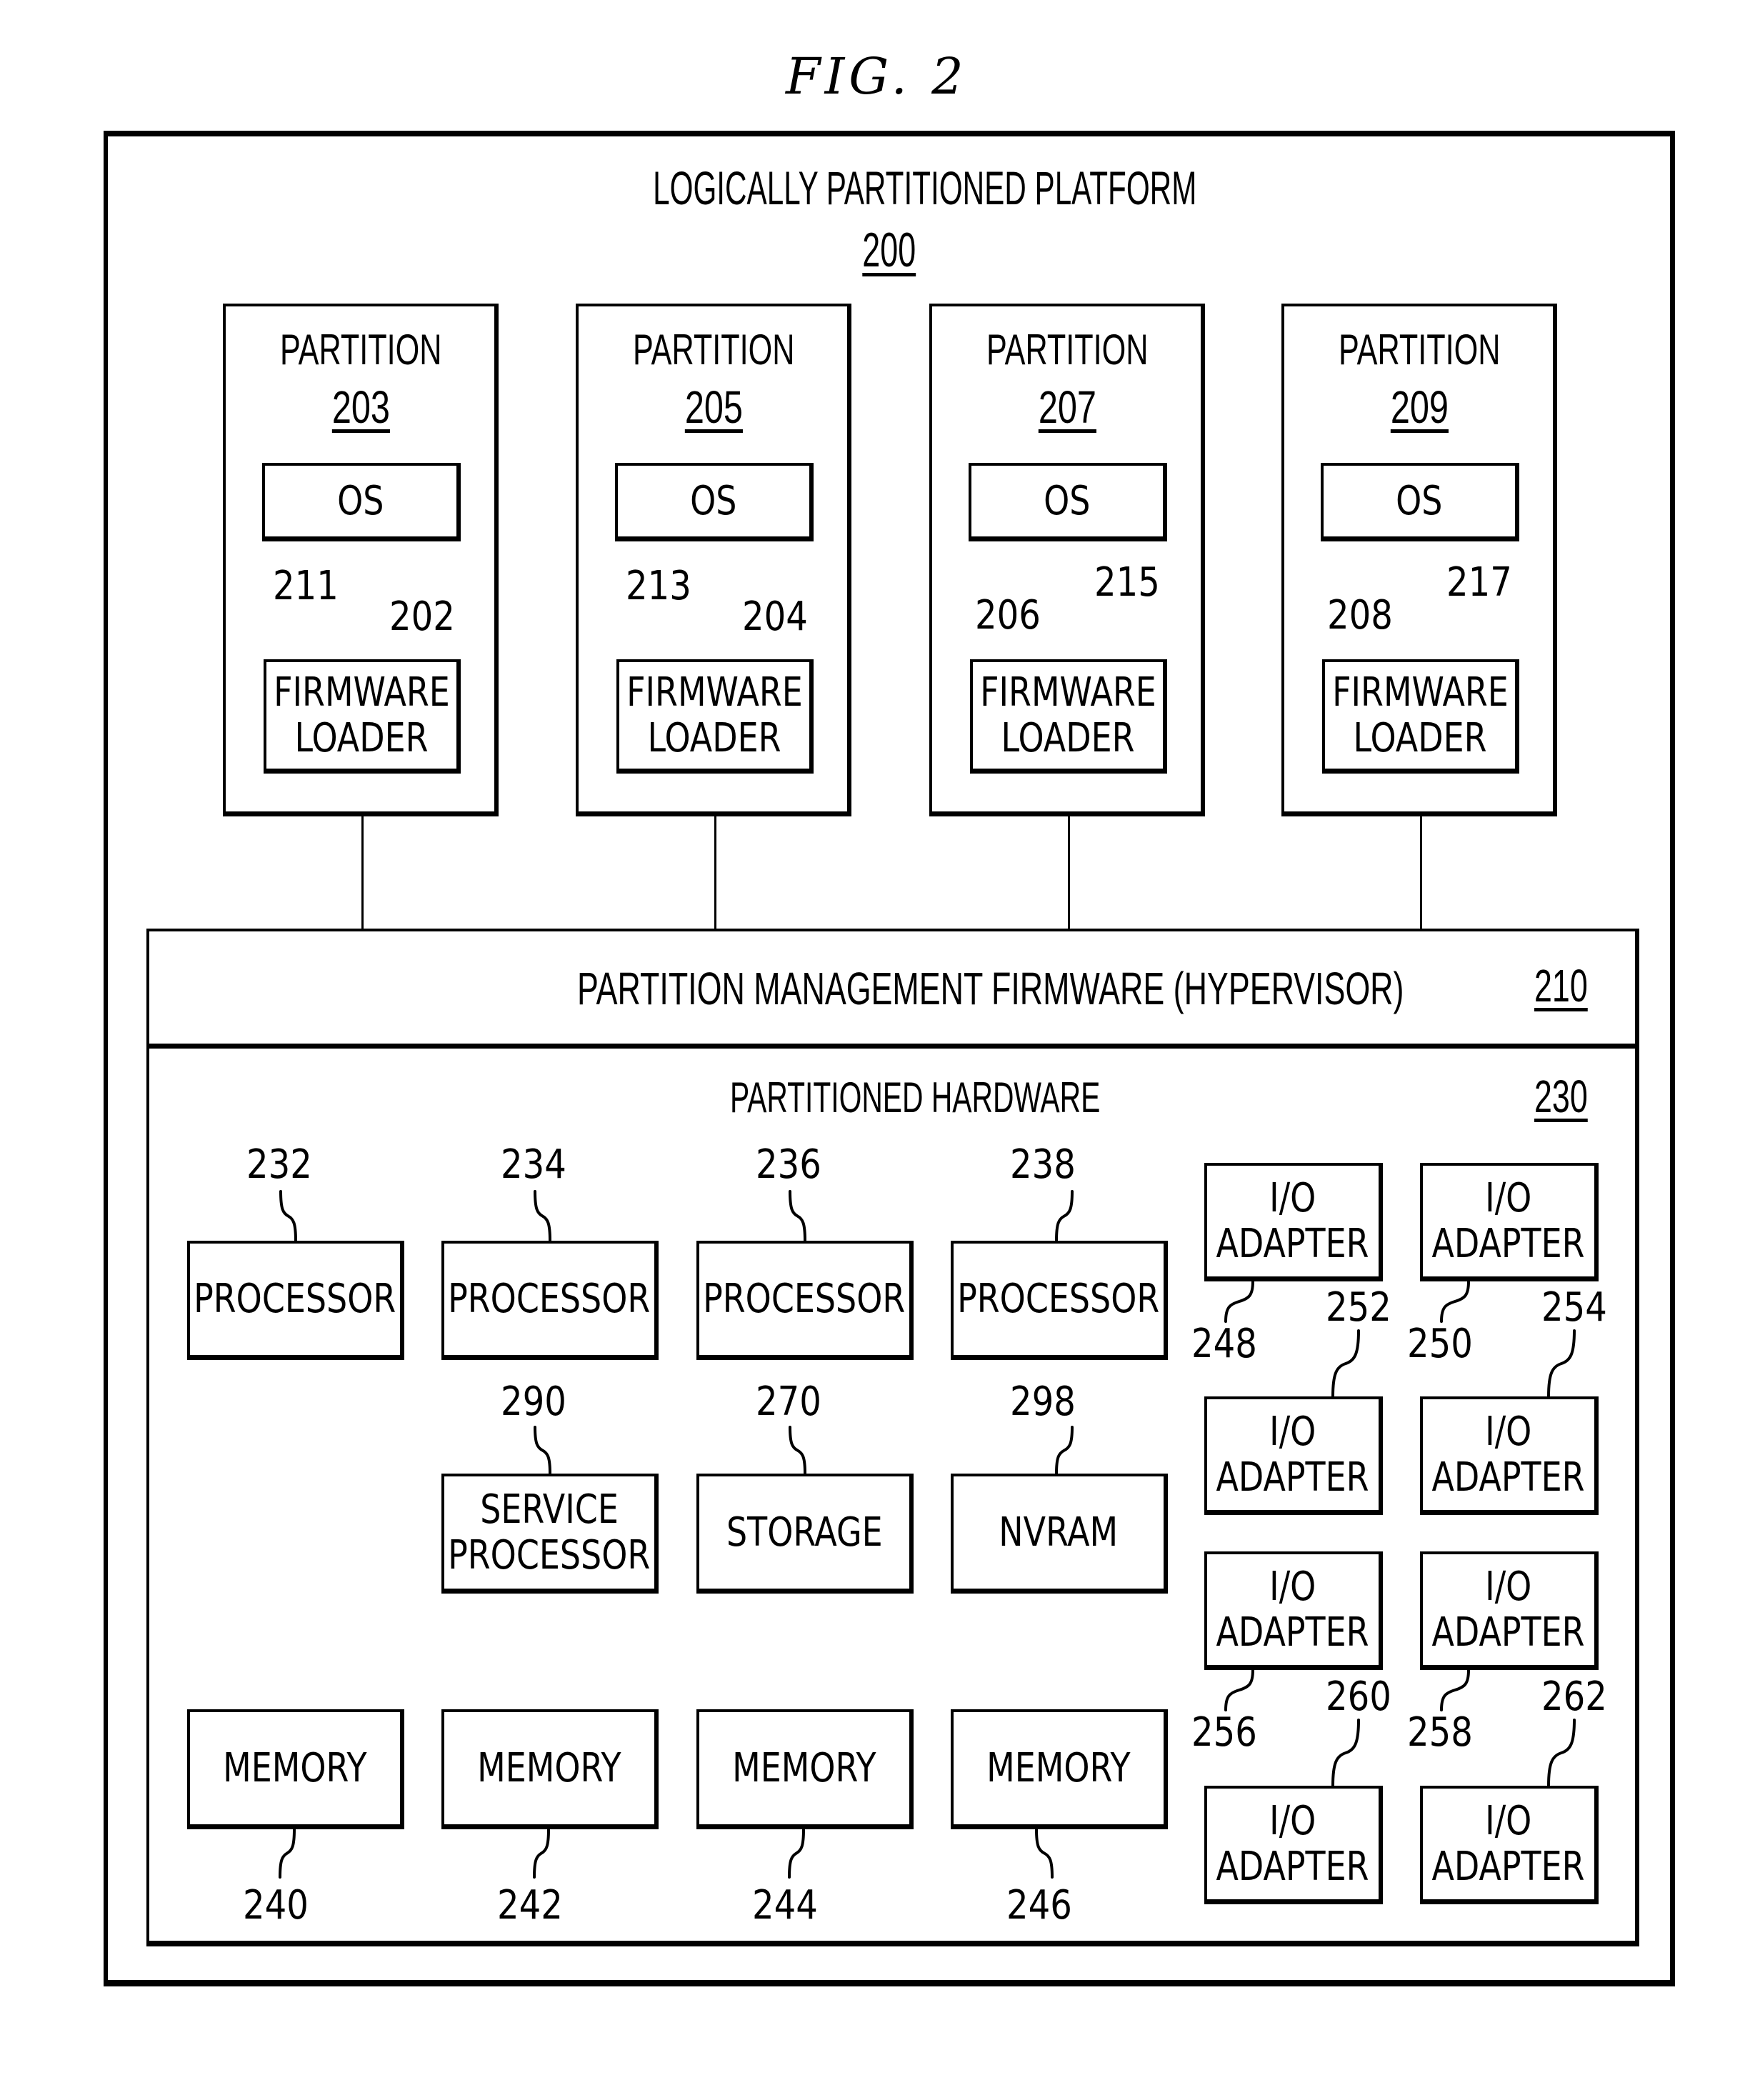 This screenshot has width=1750, height=2100. I want to click on service-processor-box: SERVICE PROCESSOR, so click(550, 1534).